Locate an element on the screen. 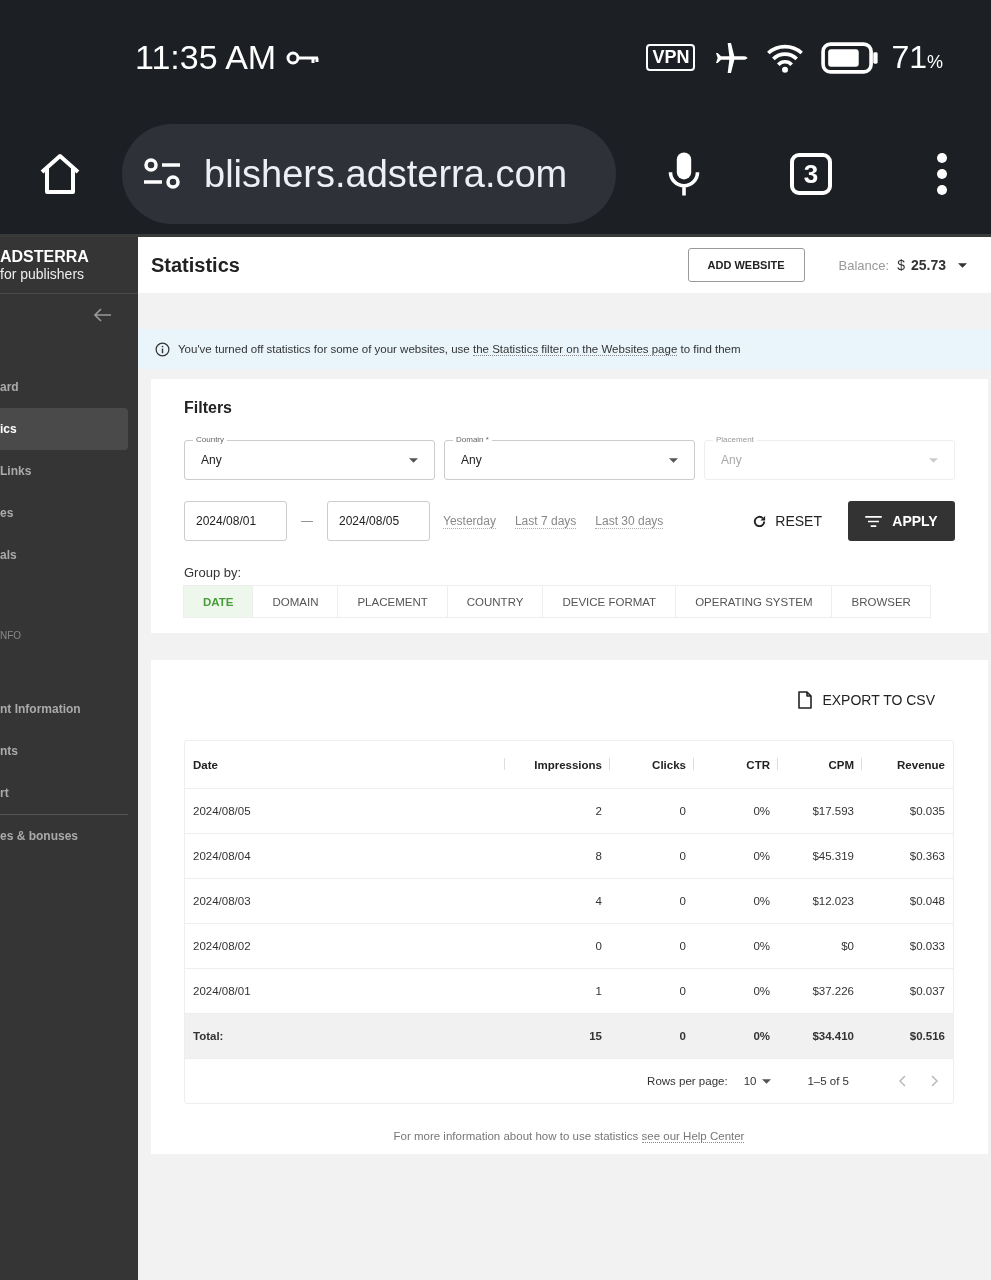 The height and width of the screenshot is (1280, 991). sidebar-item: nts is located at coordinates (64, 751).